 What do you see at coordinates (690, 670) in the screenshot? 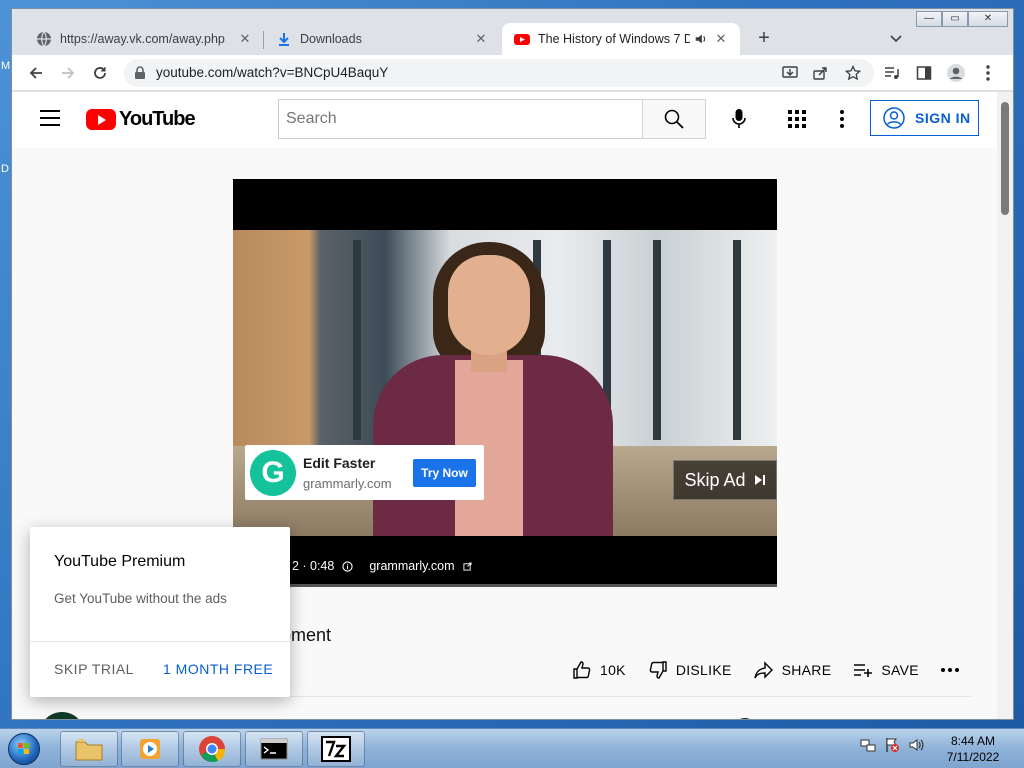
I see `dislike-button: DISLIKE` at bounding box center [690, 670].